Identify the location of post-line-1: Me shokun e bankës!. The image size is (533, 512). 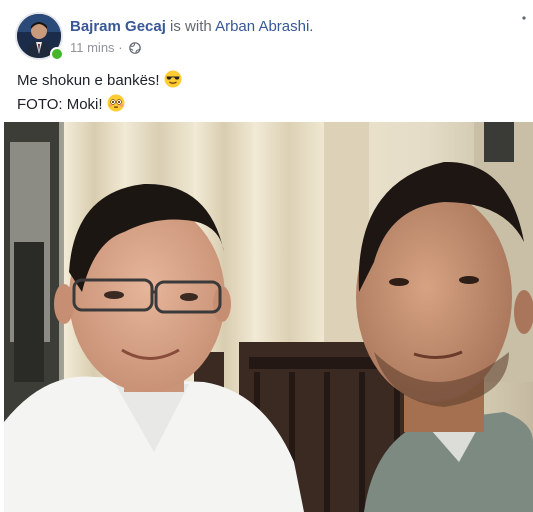
(99, 82).